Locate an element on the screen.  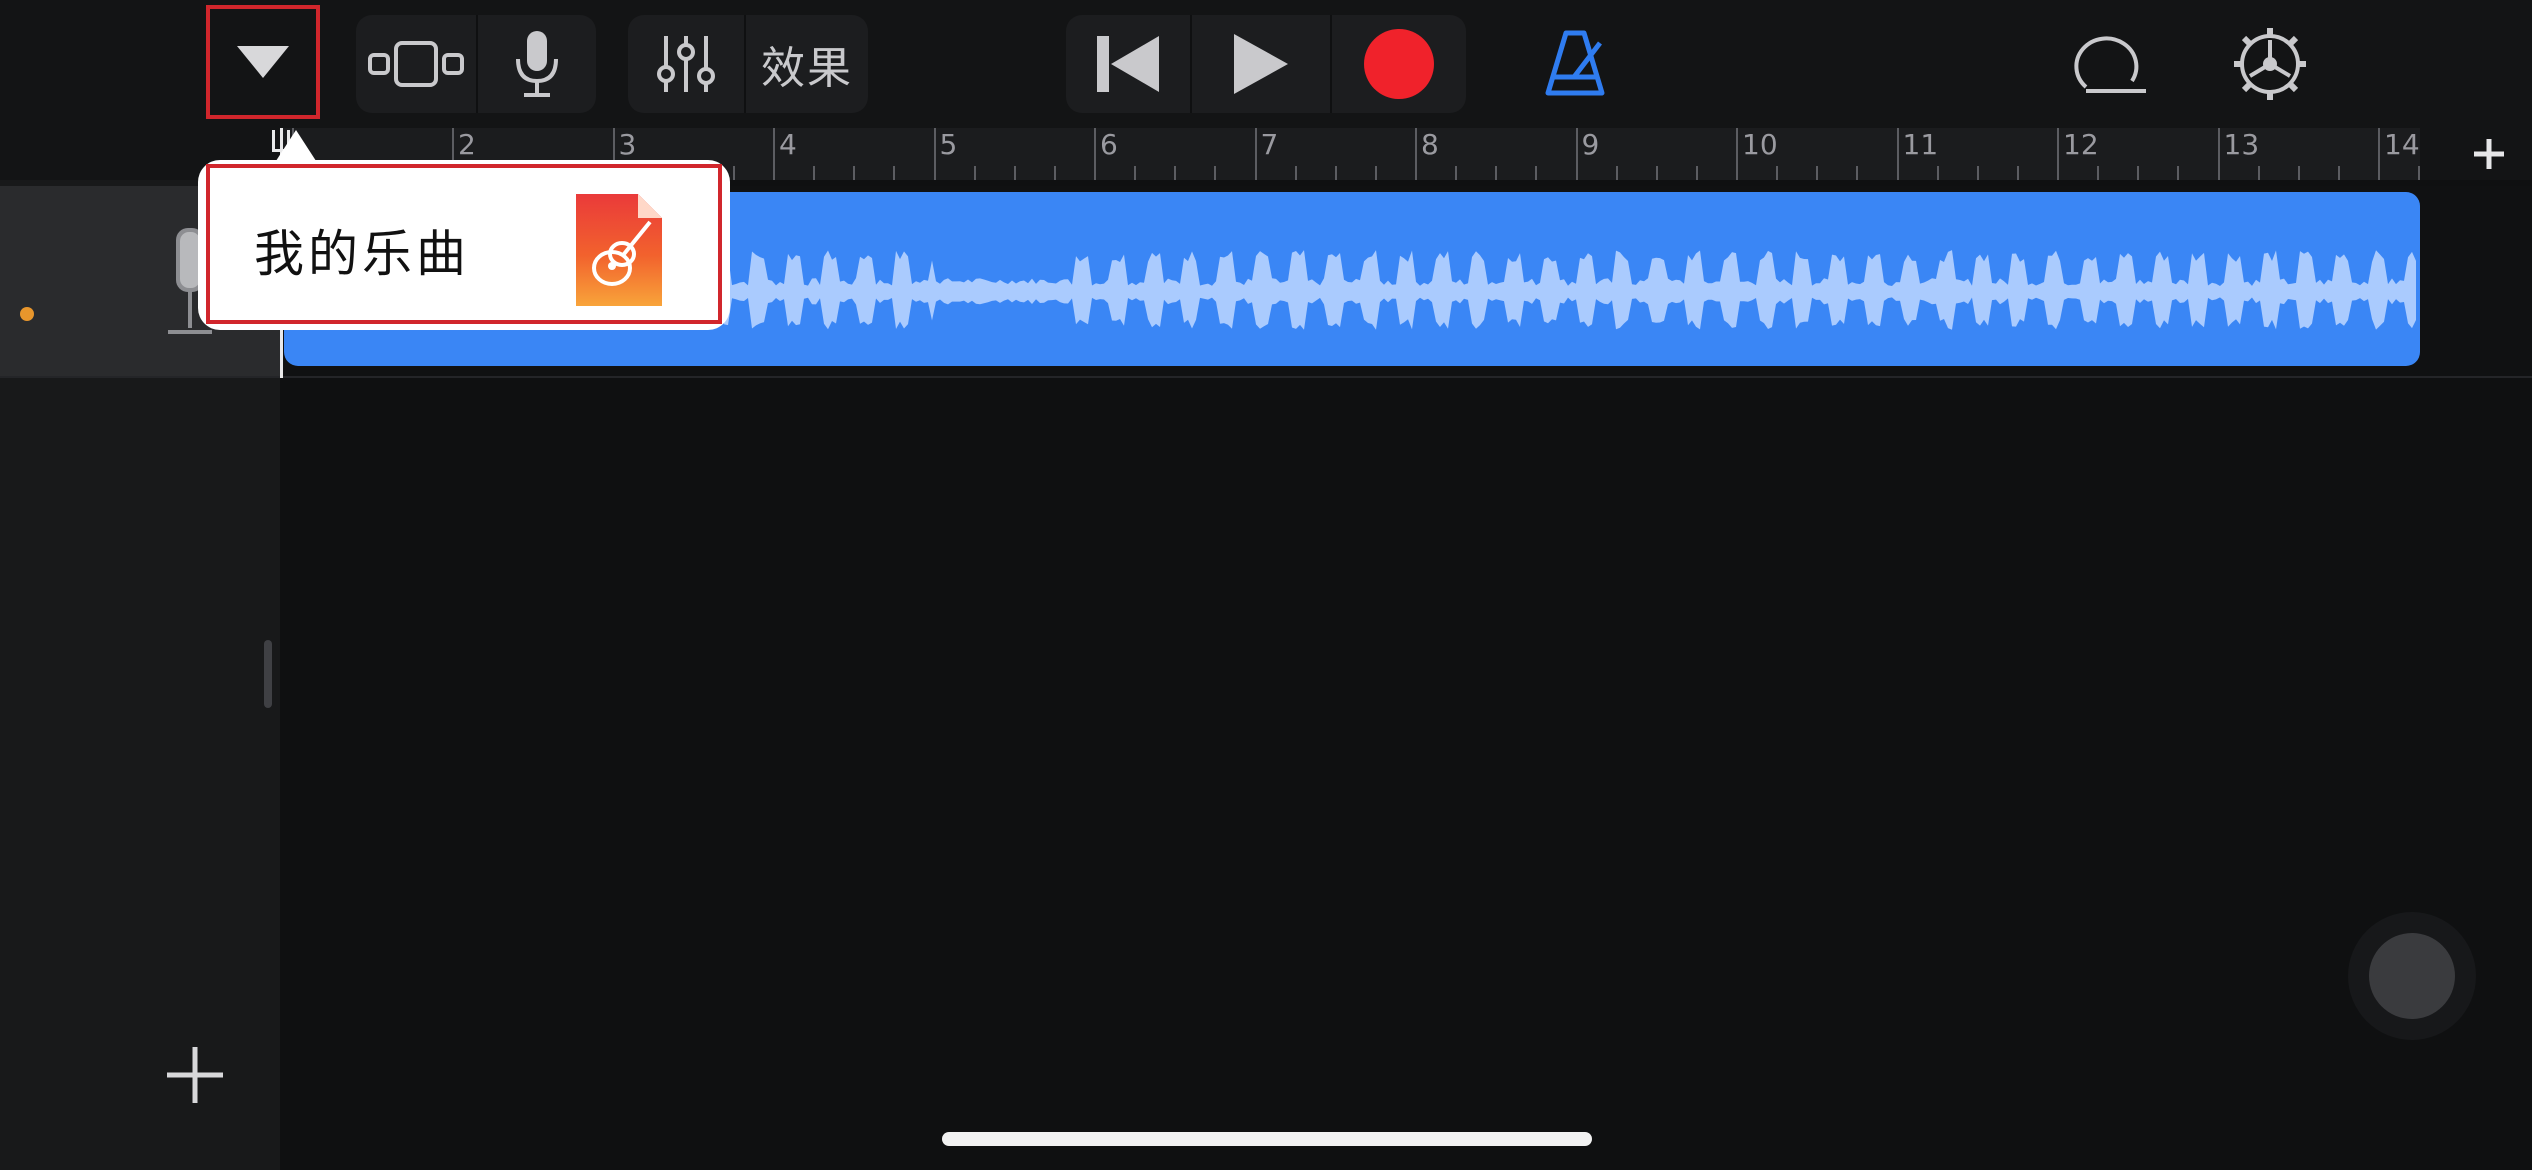
effects-button: 效果 is located at coordinates (807, 64).